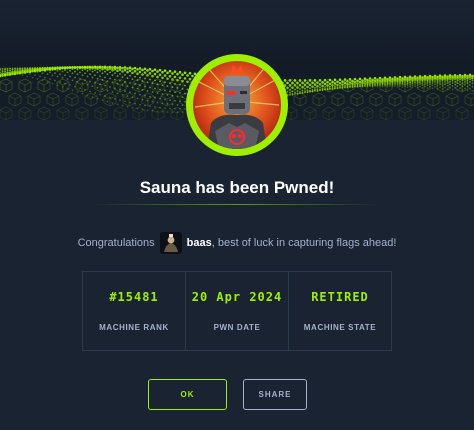 This screenshot has width=474, height=430. I want to click on machine-state-value: RETIRED, so click(340, 297).